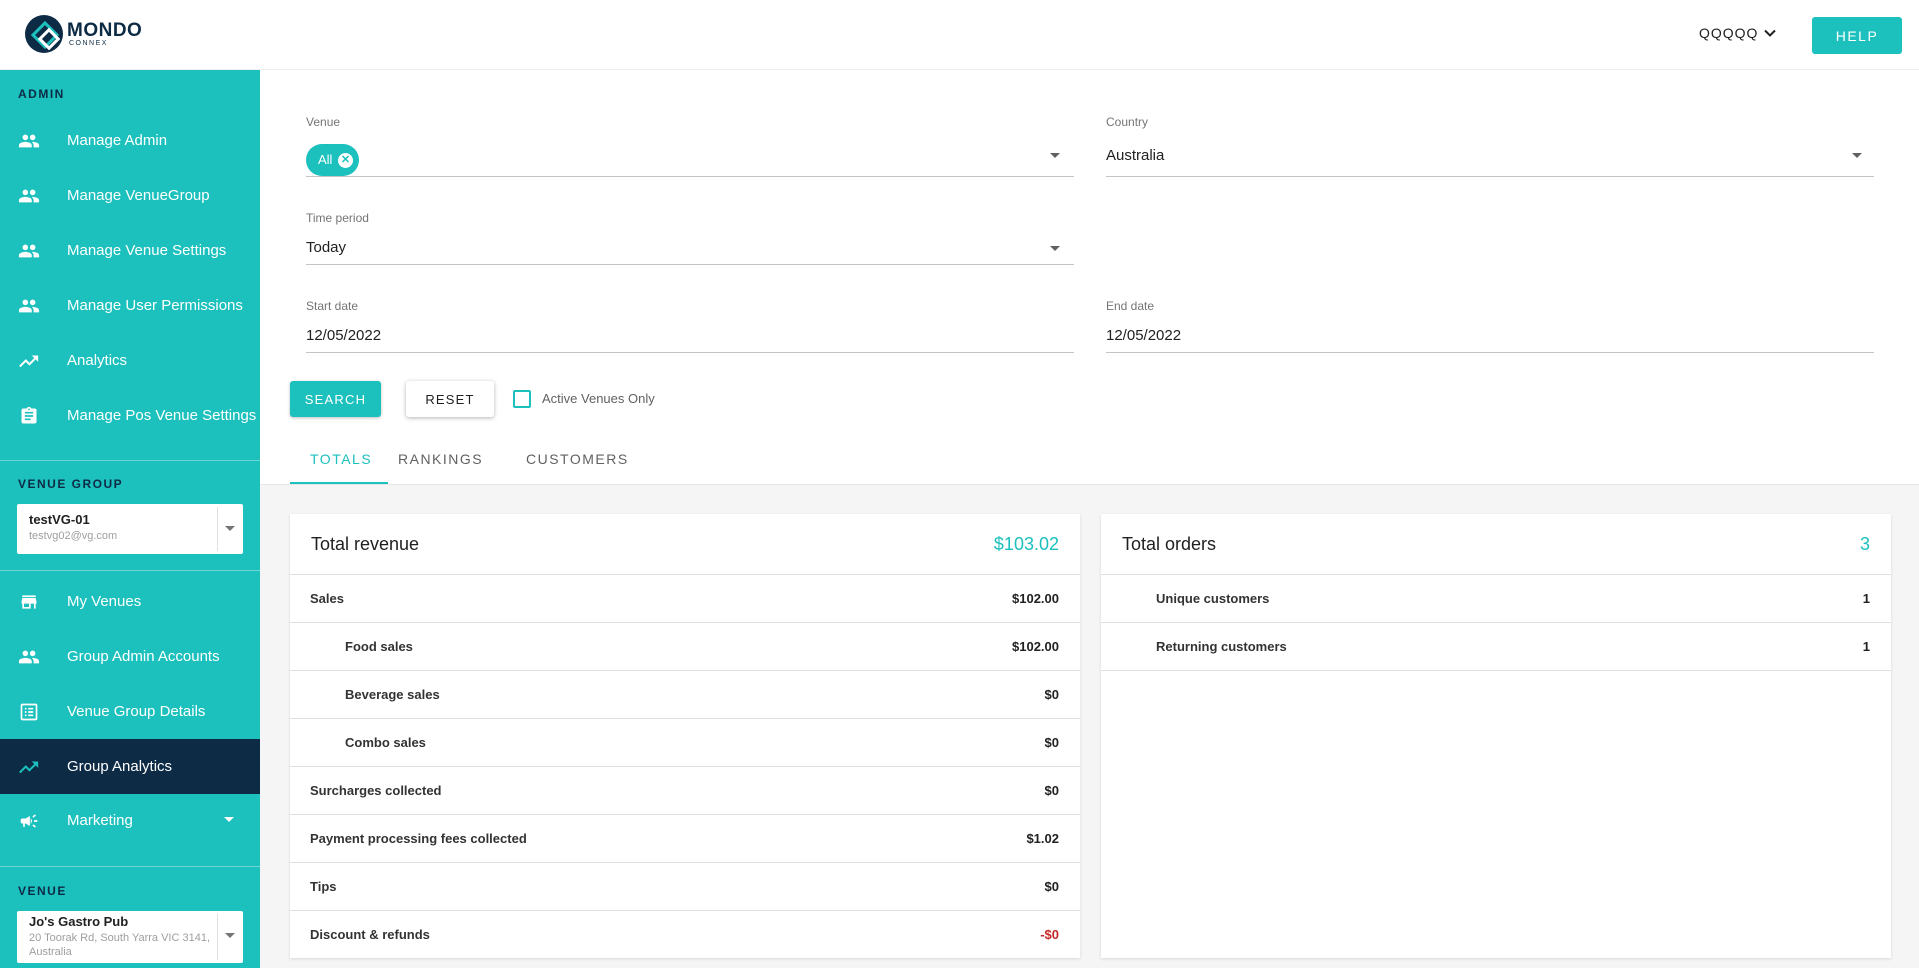  What do you see at coordinates (130, 529) in the screenshot?
I see `venue-group-select: testVG-01 testvg02@vg.com` at bounding box center [130, 529].